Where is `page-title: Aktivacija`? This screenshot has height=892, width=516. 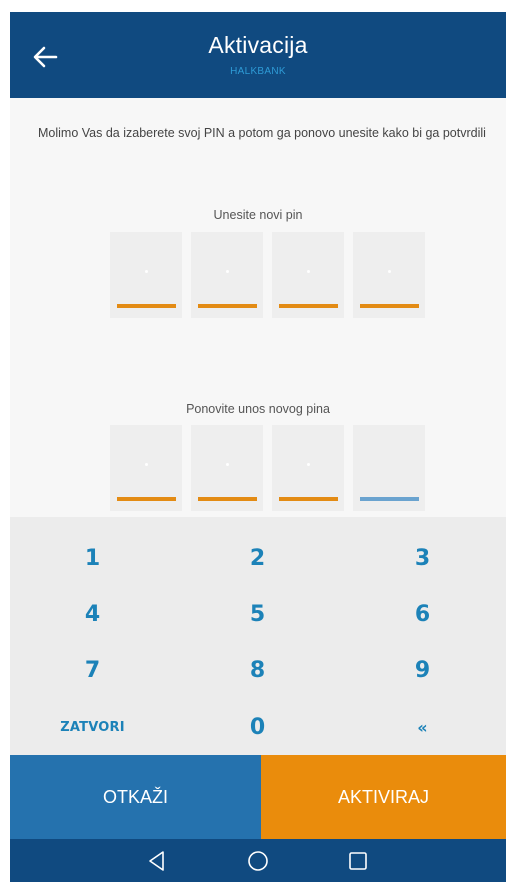 page-title: Aktivacija is located at coordinates (258, 45).